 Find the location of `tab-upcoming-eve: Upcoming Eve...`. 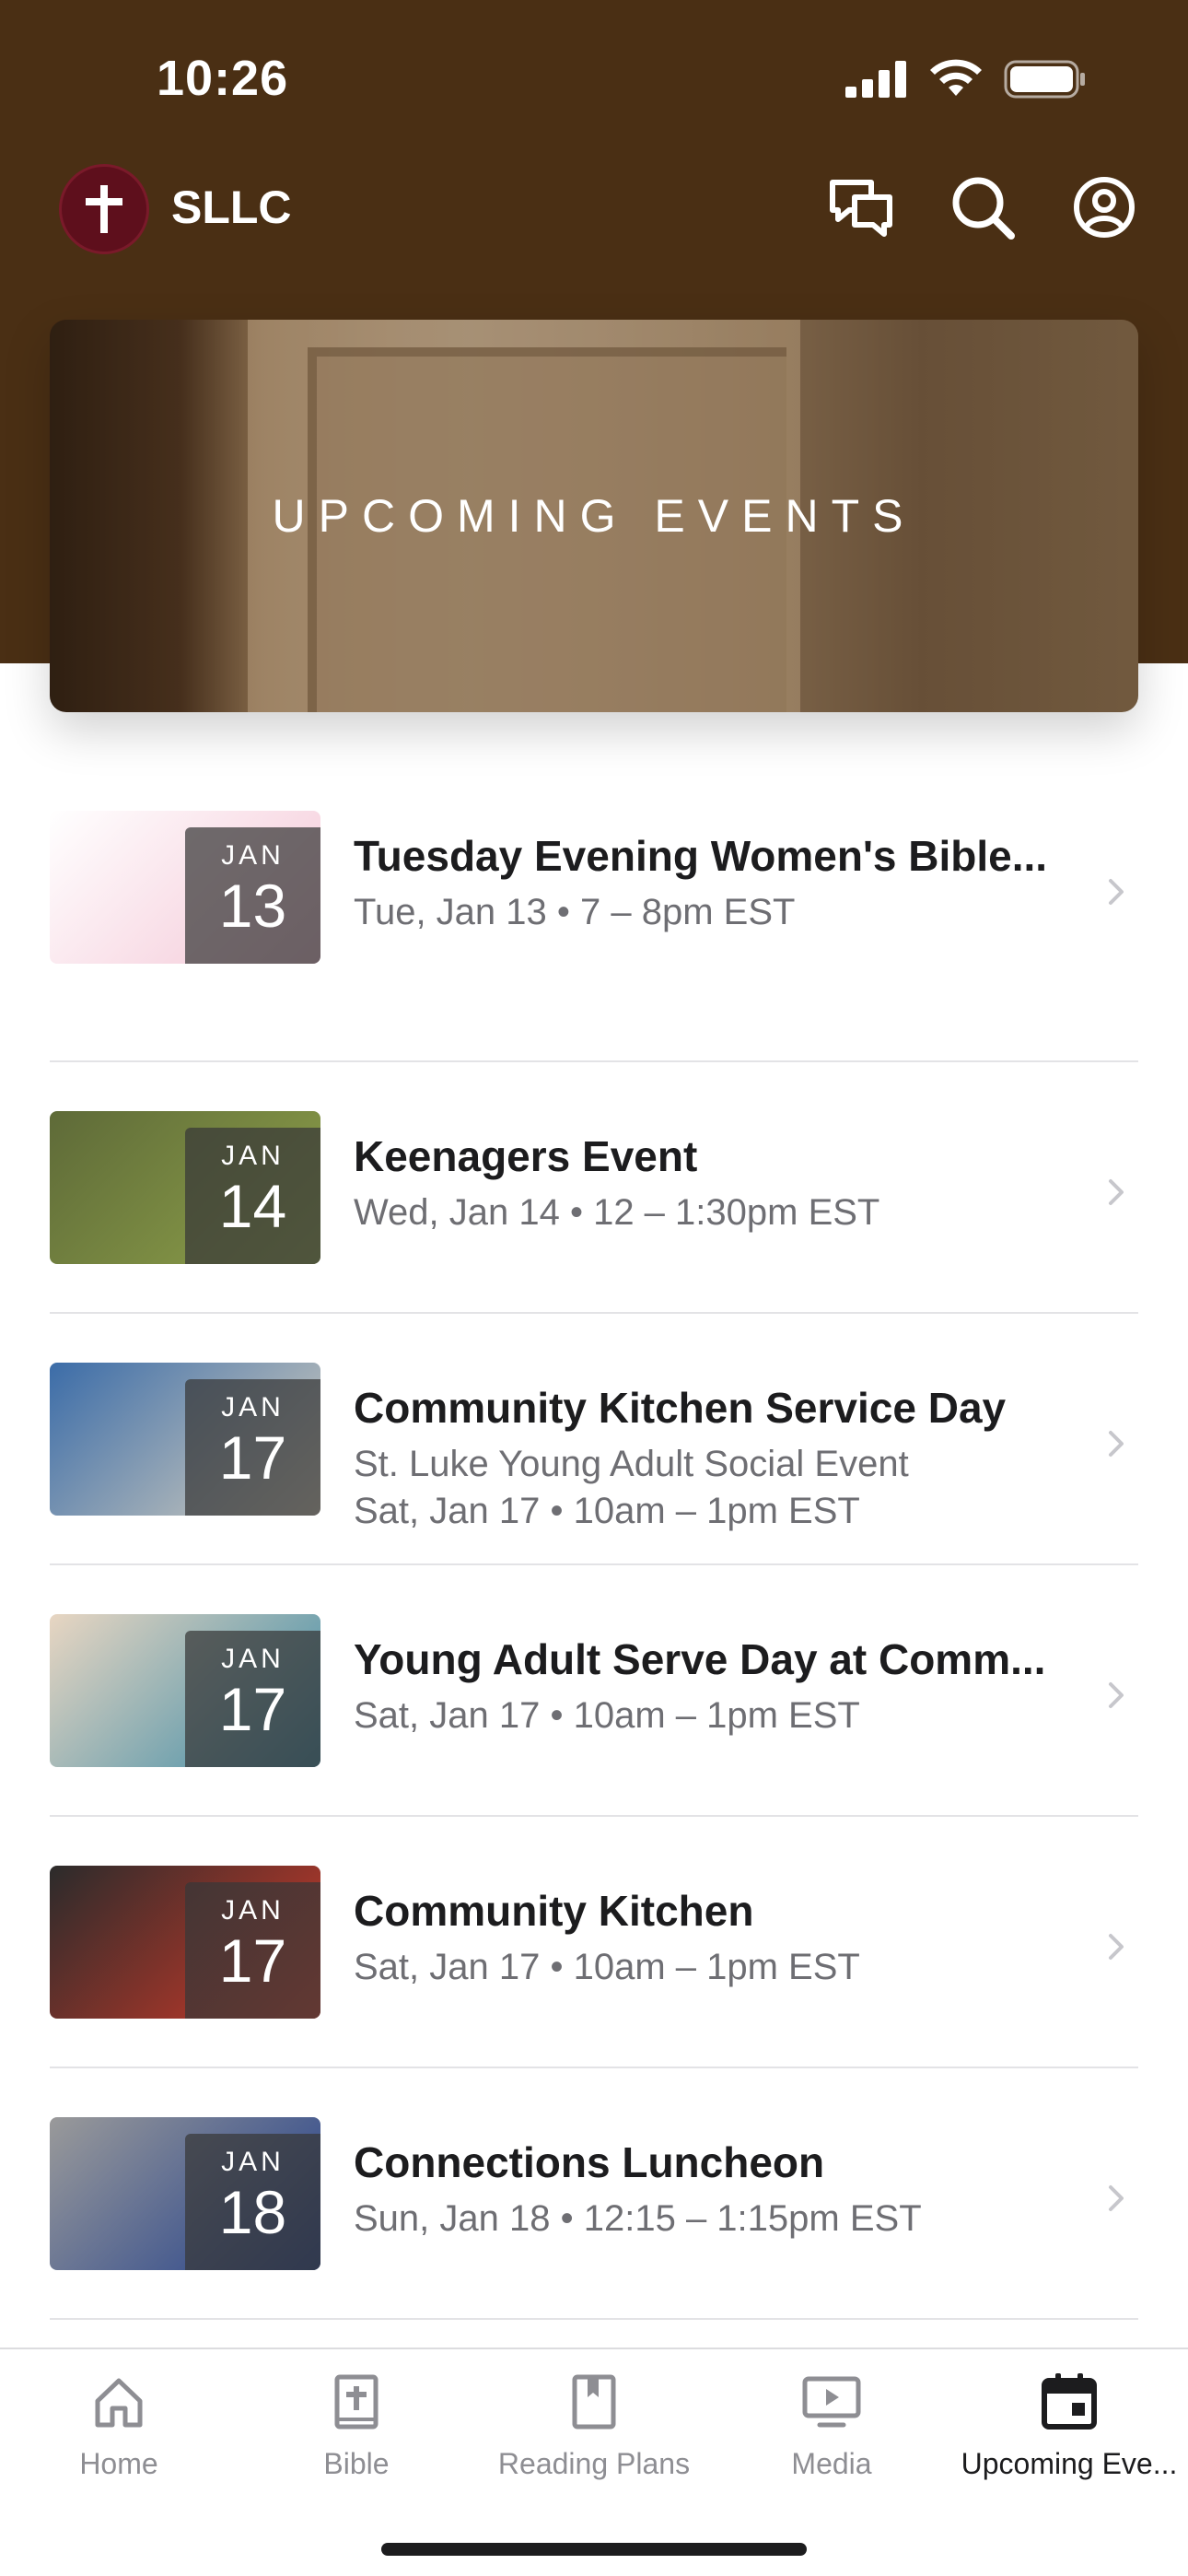

tab-upcoming-eve: Upcoming Eve... is located at coordinates (1069, 2425).